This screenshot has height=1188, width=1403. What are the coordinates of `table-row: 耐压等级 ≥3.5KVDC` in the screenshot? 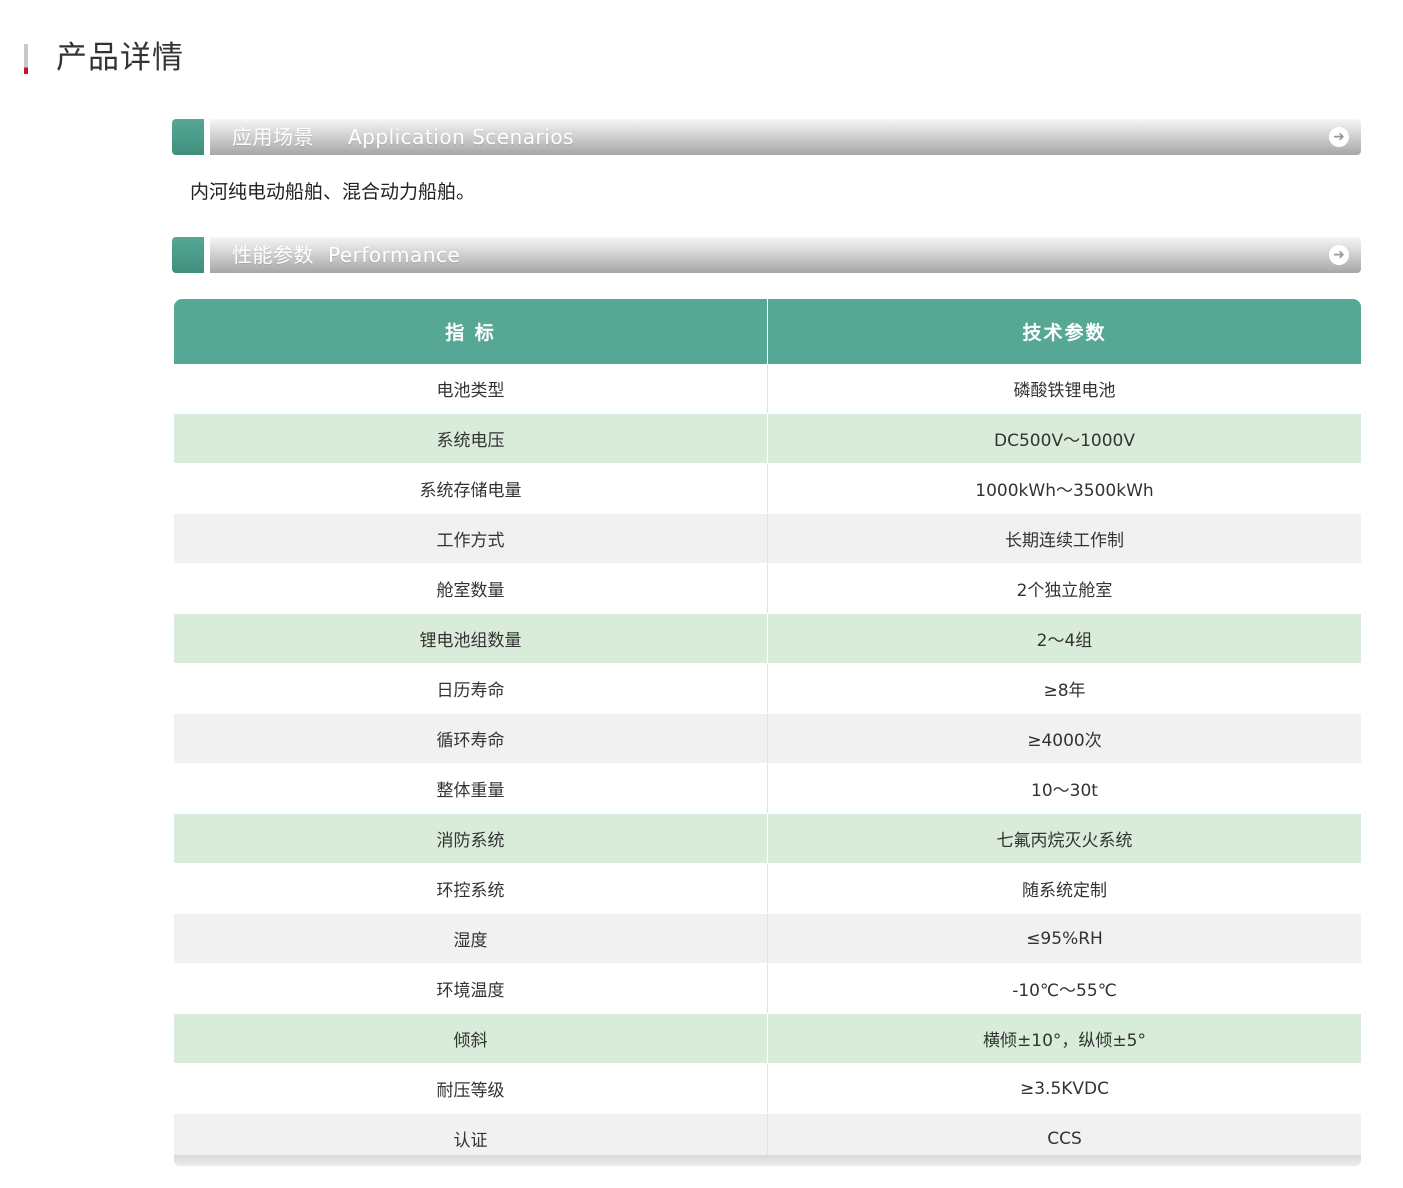 It's located at (767, 1088).